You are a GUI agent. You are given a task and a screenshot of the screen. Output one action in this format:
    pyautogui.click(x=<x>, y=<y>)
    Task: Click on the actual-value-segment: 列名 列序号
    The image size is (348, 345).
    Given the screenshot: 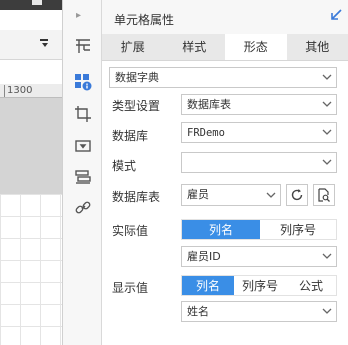 What is the action you would take?
    pyautogui.click(x=259, y=229)
    